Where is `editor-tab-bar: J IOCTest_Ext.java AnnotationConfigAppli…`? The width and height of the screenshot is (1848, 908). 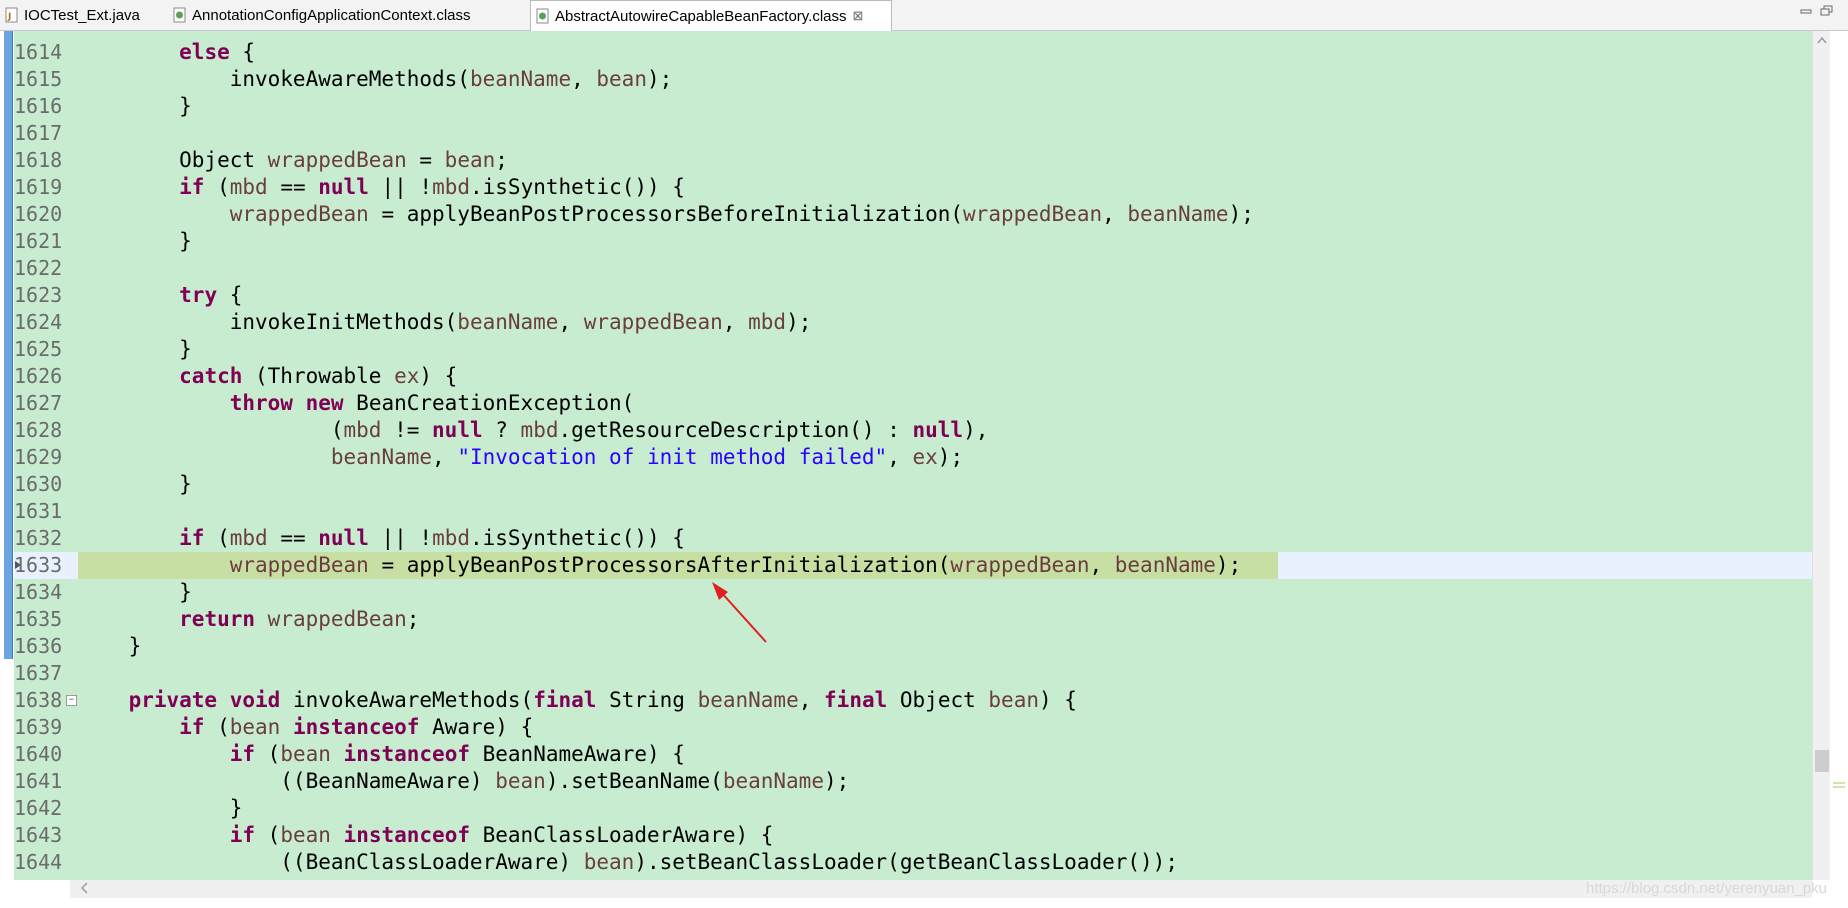 editor-tab-bar: J IOCTest_Ext.java AnnotationConfigAppli… is located at coordinates (924, 15).